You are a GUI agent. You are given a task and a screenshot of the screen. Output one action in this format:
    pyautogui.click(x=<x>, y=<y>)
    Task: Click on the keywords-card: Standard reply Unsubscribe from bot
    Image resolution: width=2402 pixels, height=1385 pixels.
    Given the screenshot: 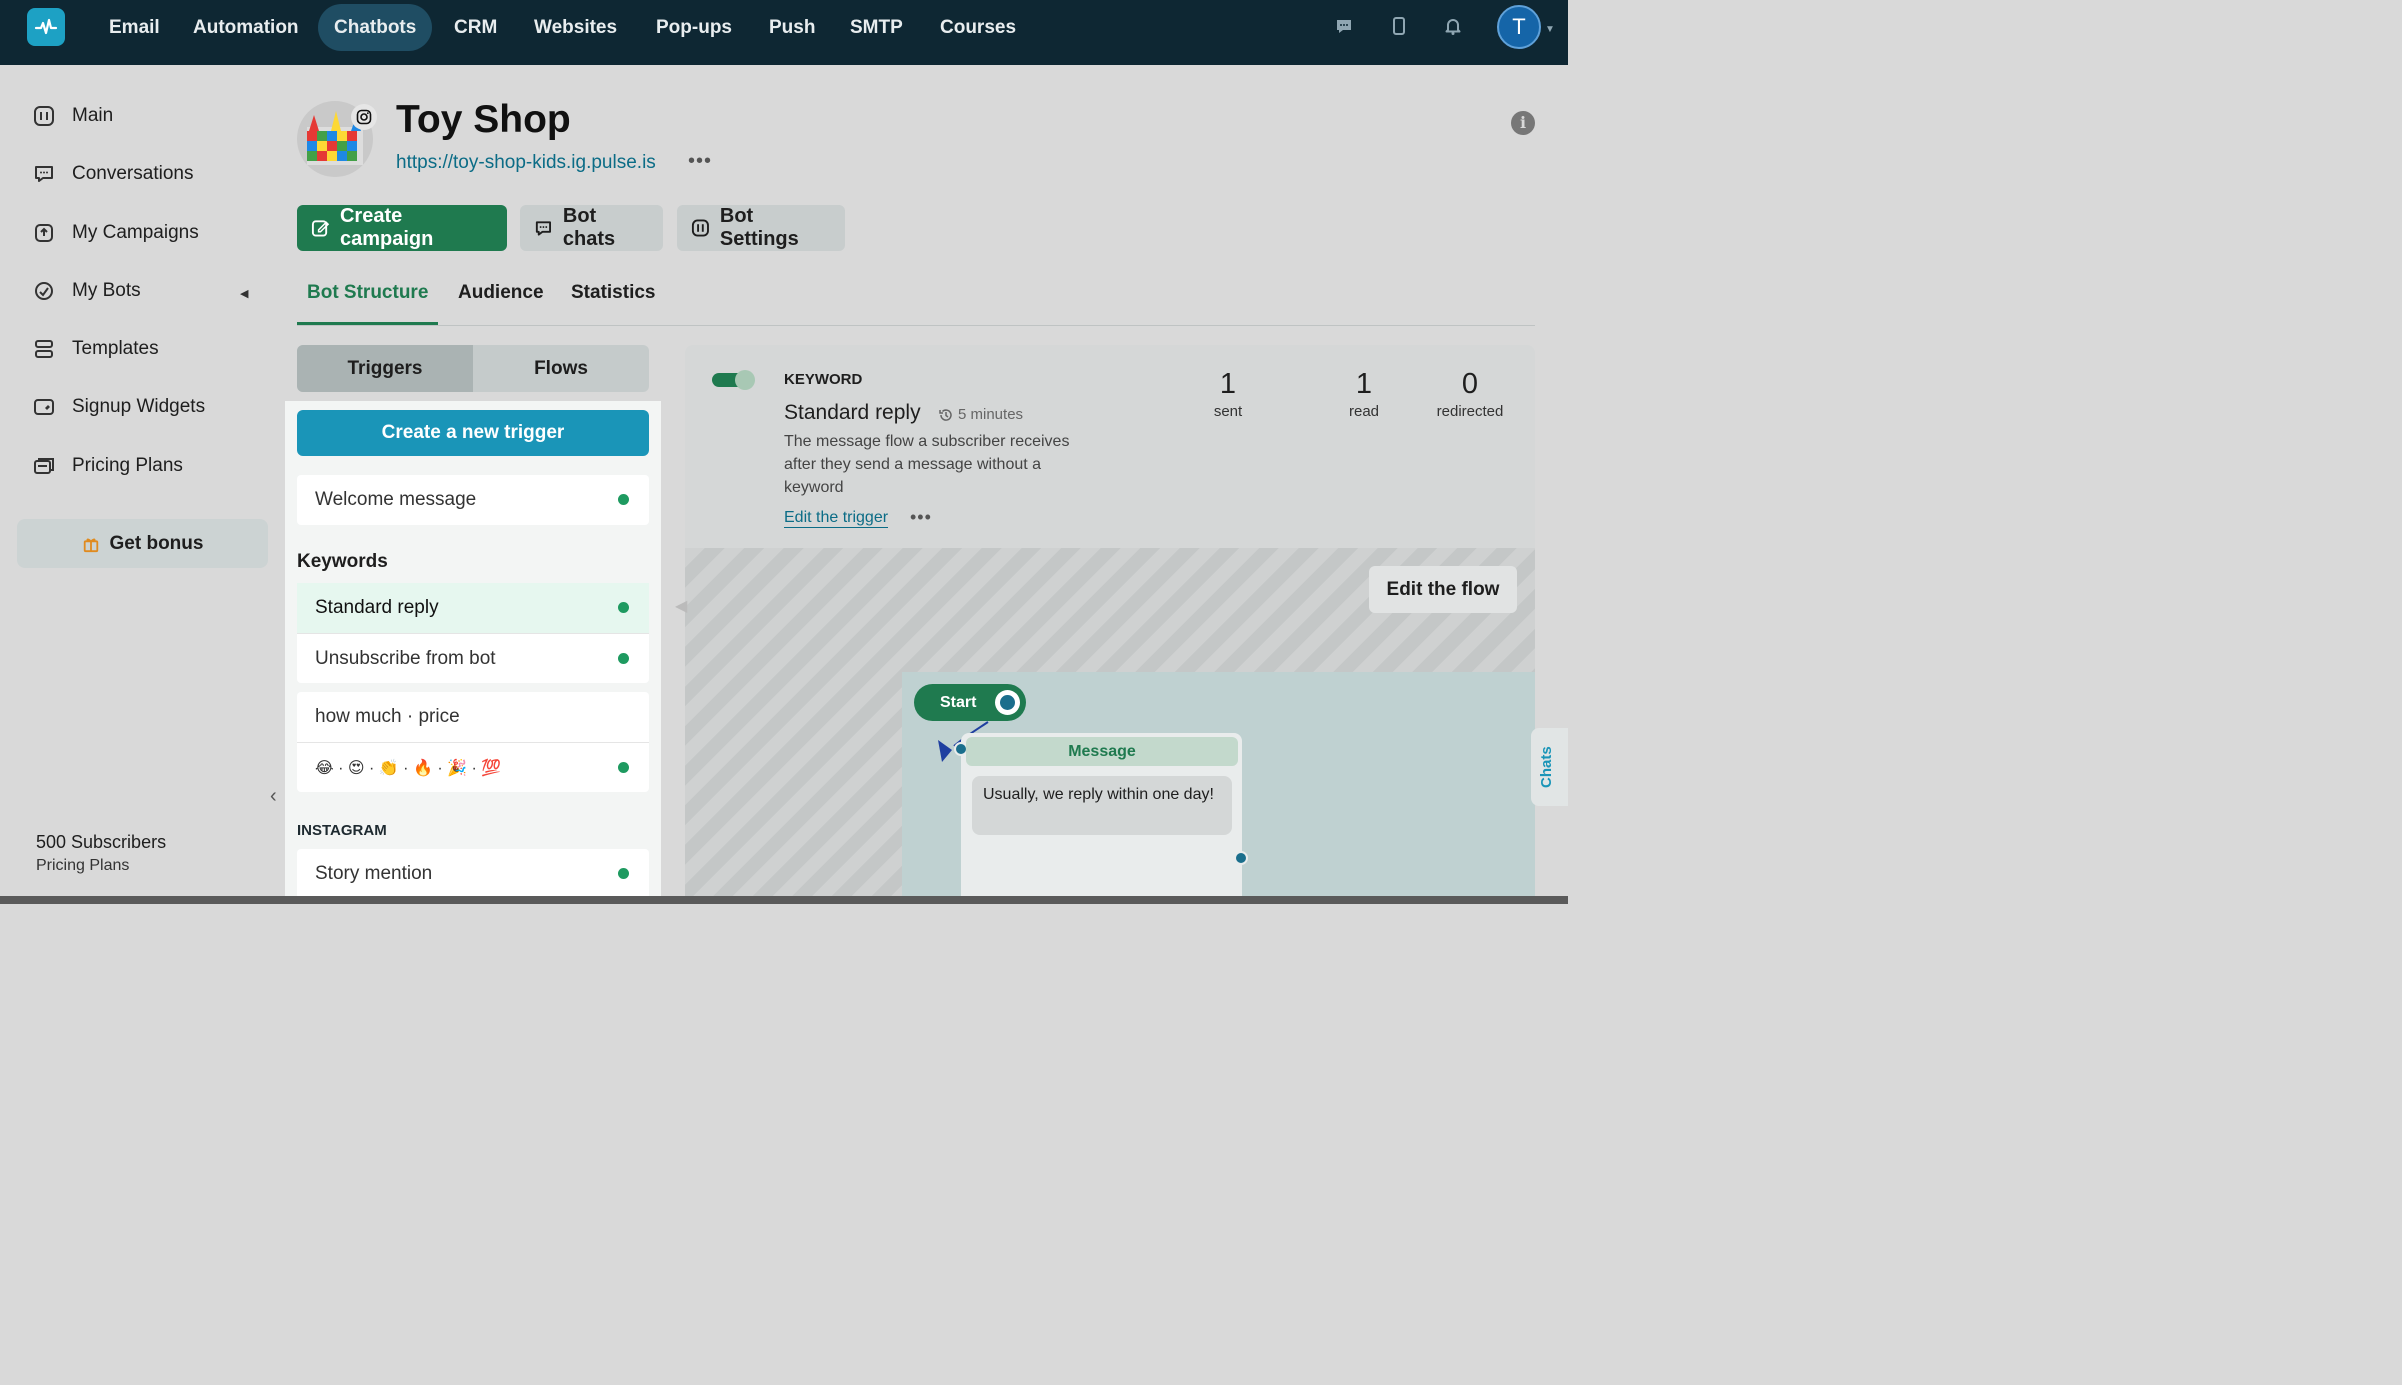 What is the action you would take?
    pyautogui.click(x=473, y=633)
    